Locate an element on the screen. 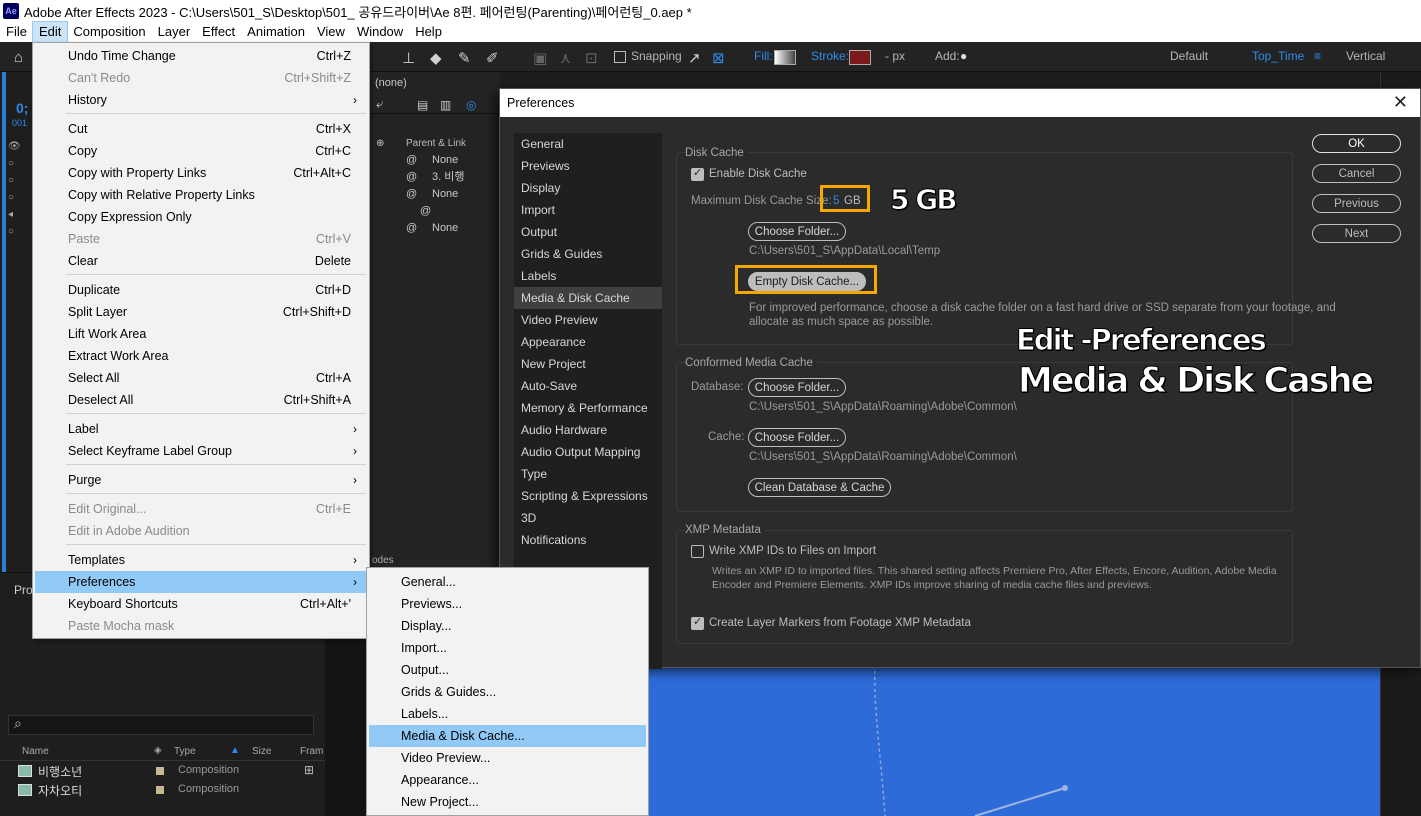 The width and height of the screenshot is (1421, 816). parent-row: @ None is located at coordinates (435, 160).